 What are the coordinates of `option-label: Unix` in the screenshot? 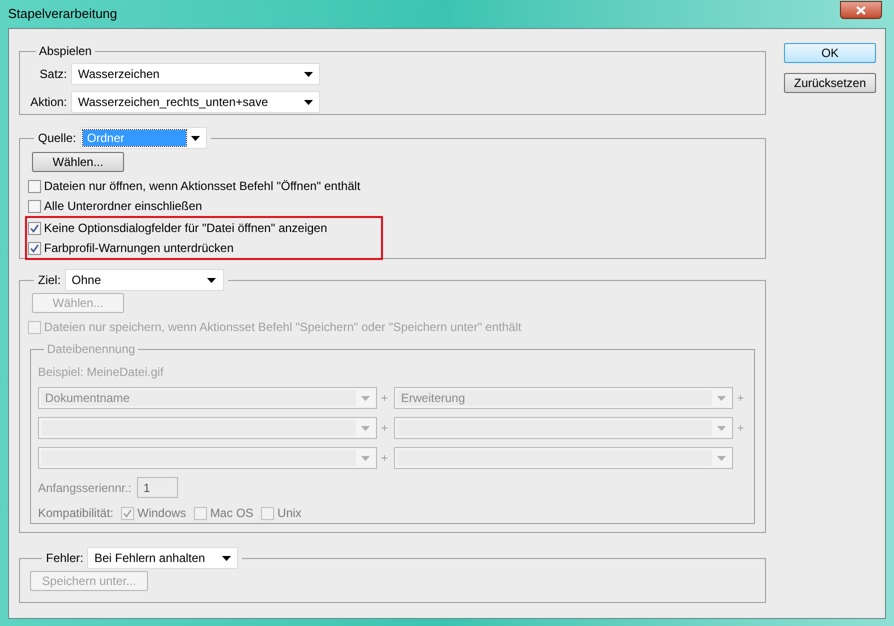 It's located at (289, 513).